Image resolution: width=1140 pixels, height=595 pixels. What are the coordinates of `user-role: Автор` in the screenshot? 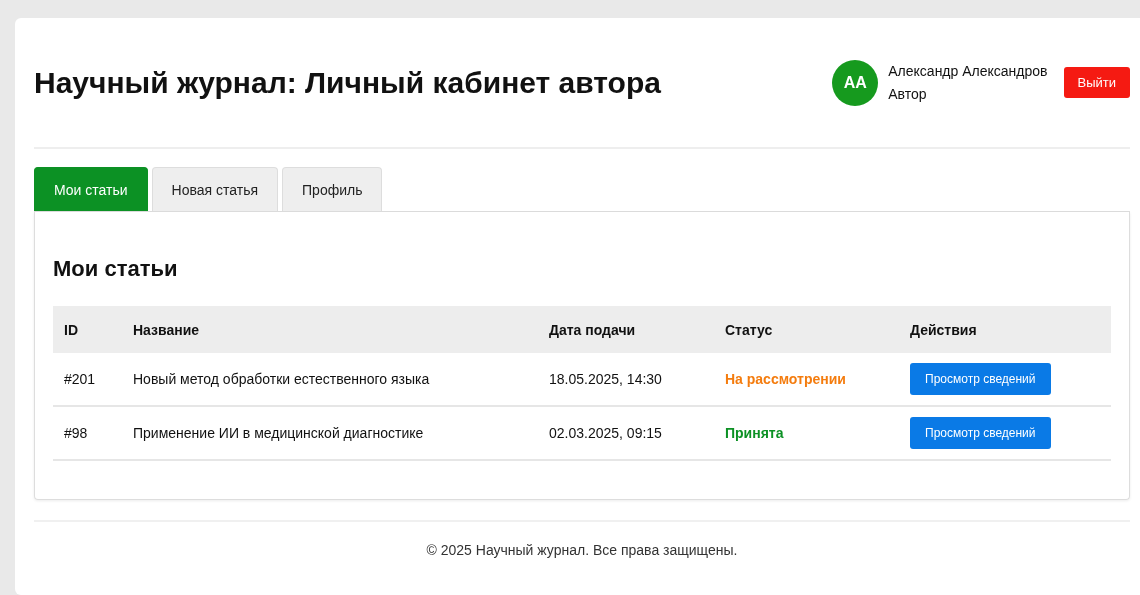 It's located at (908, 94).